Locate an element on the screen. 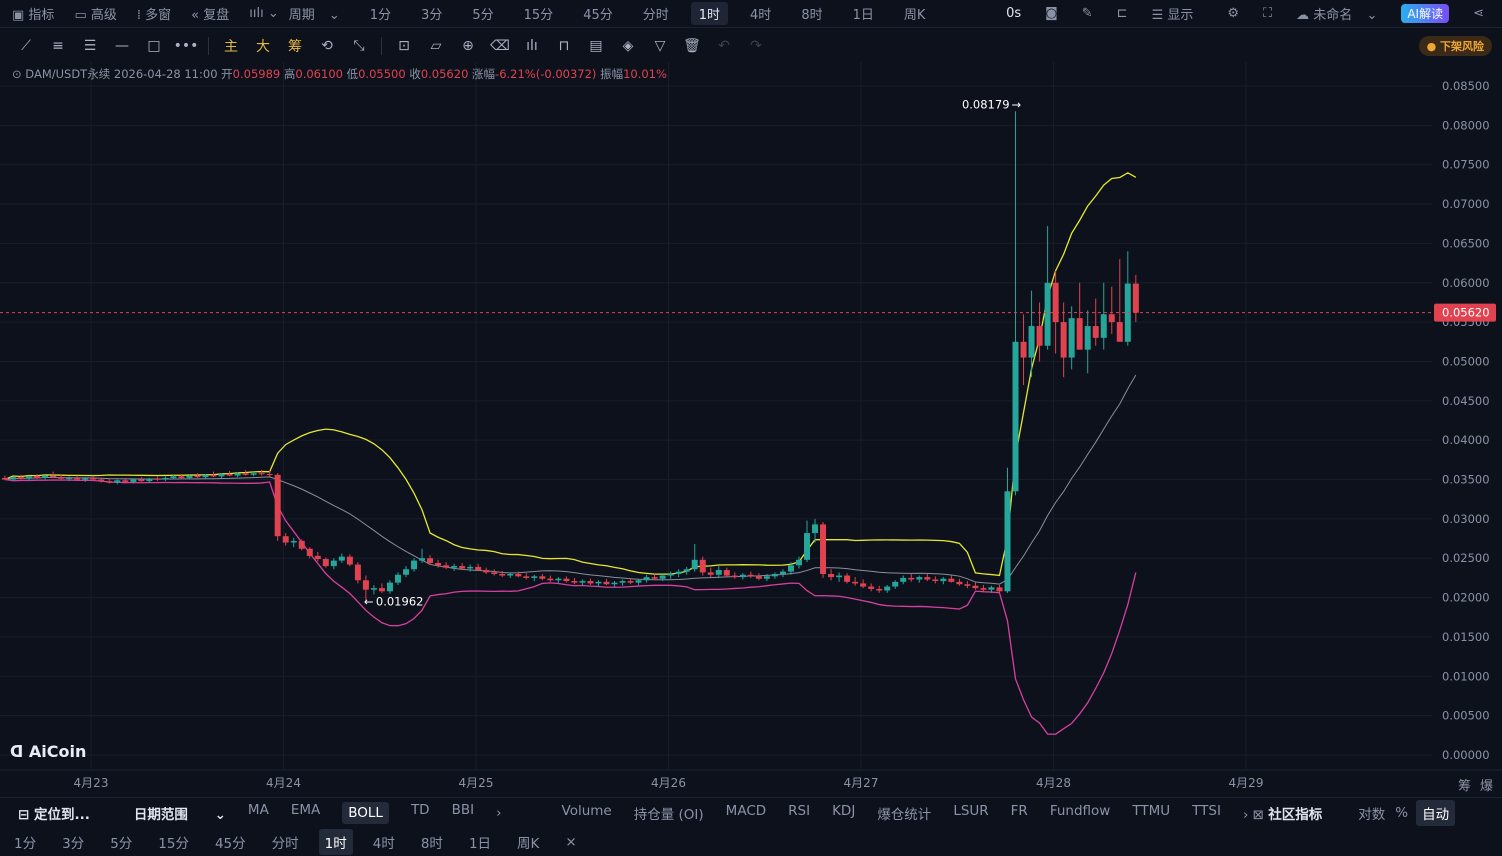 The image size is (1502, 856). share-icon: ⋖ is located at coordinates (1478, 13).